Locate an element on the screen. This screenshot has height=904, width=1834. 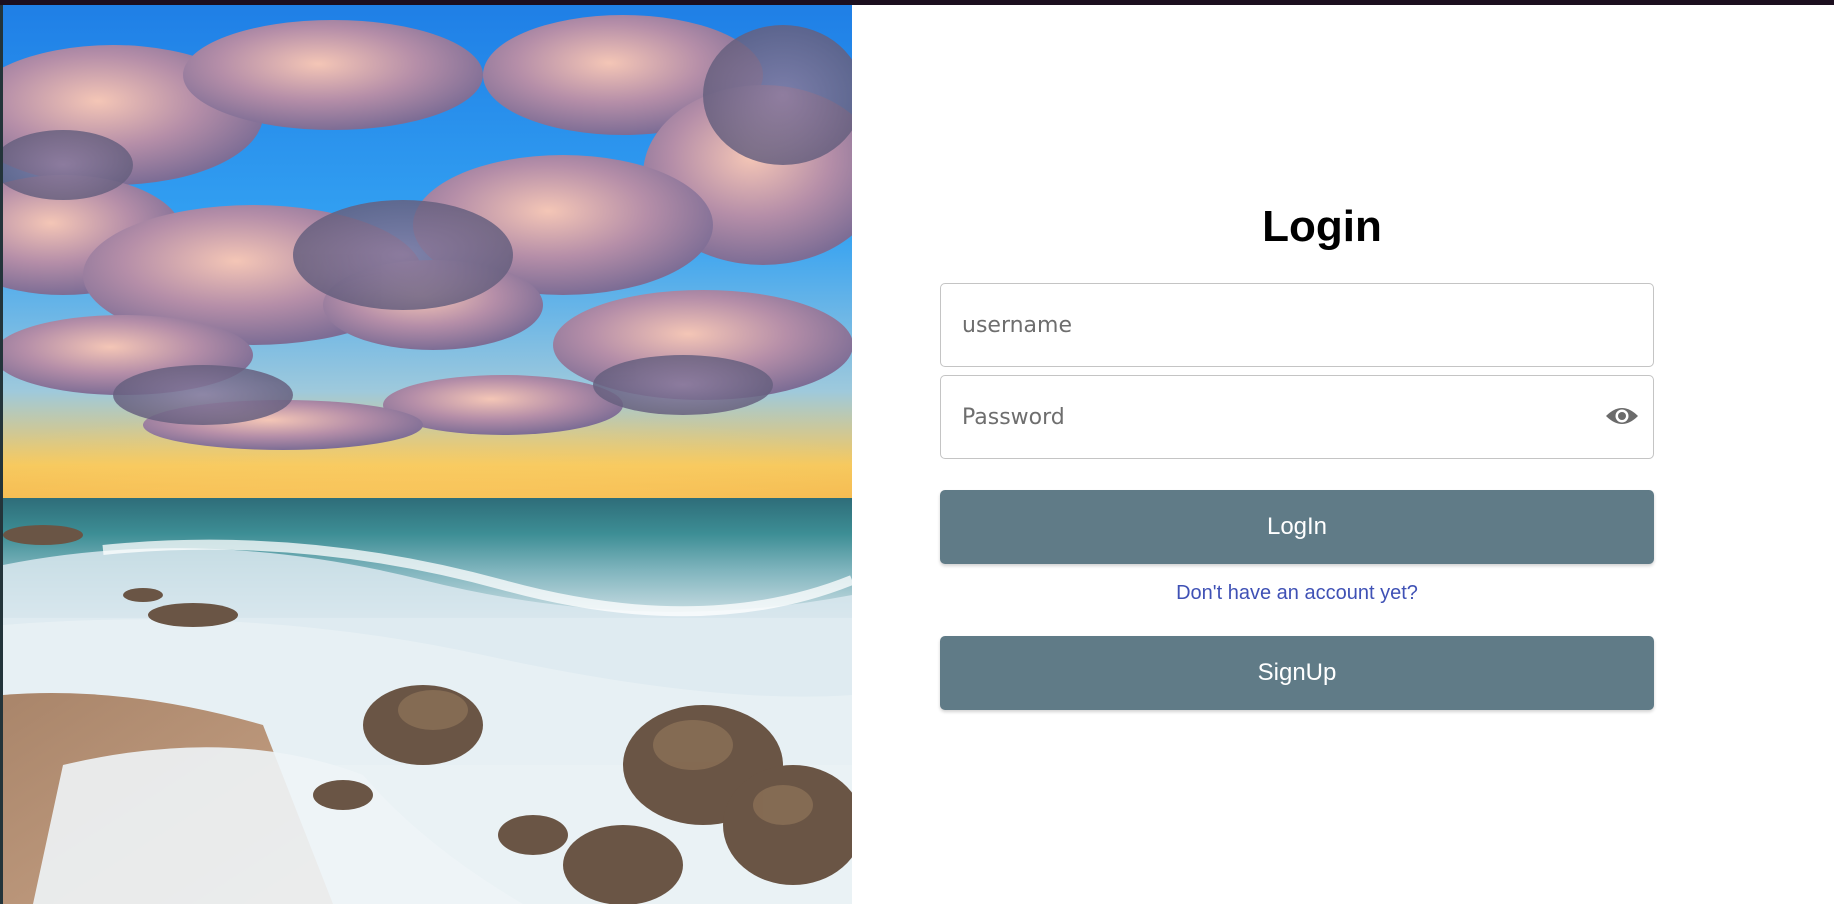
password-field is located at coordinates (1297, 417).